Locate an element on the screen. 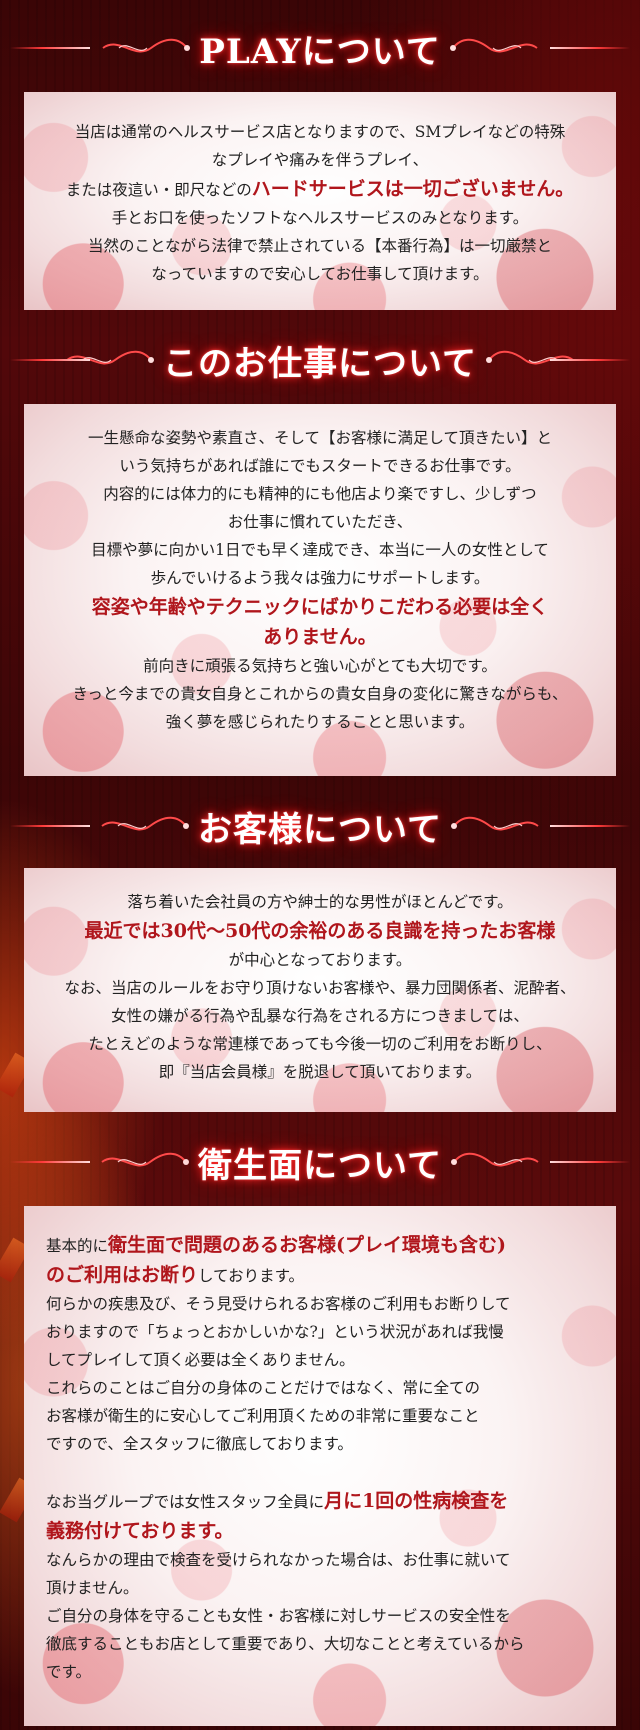 This screenshot has width=640, height=1730. body-line: なお当グループでは女性スタッフ全員に月に1回の性病検査を is located at coordinates (323, 1501).